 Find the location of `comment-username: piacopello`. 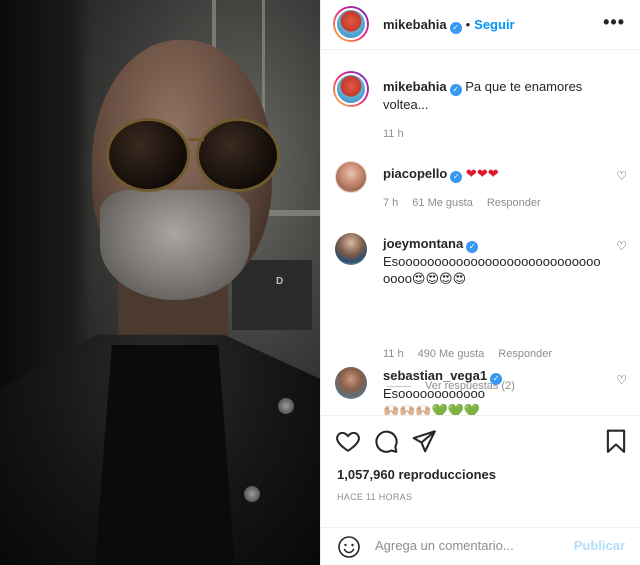

comment-username: piacopello is located at coordinates (415, 173).